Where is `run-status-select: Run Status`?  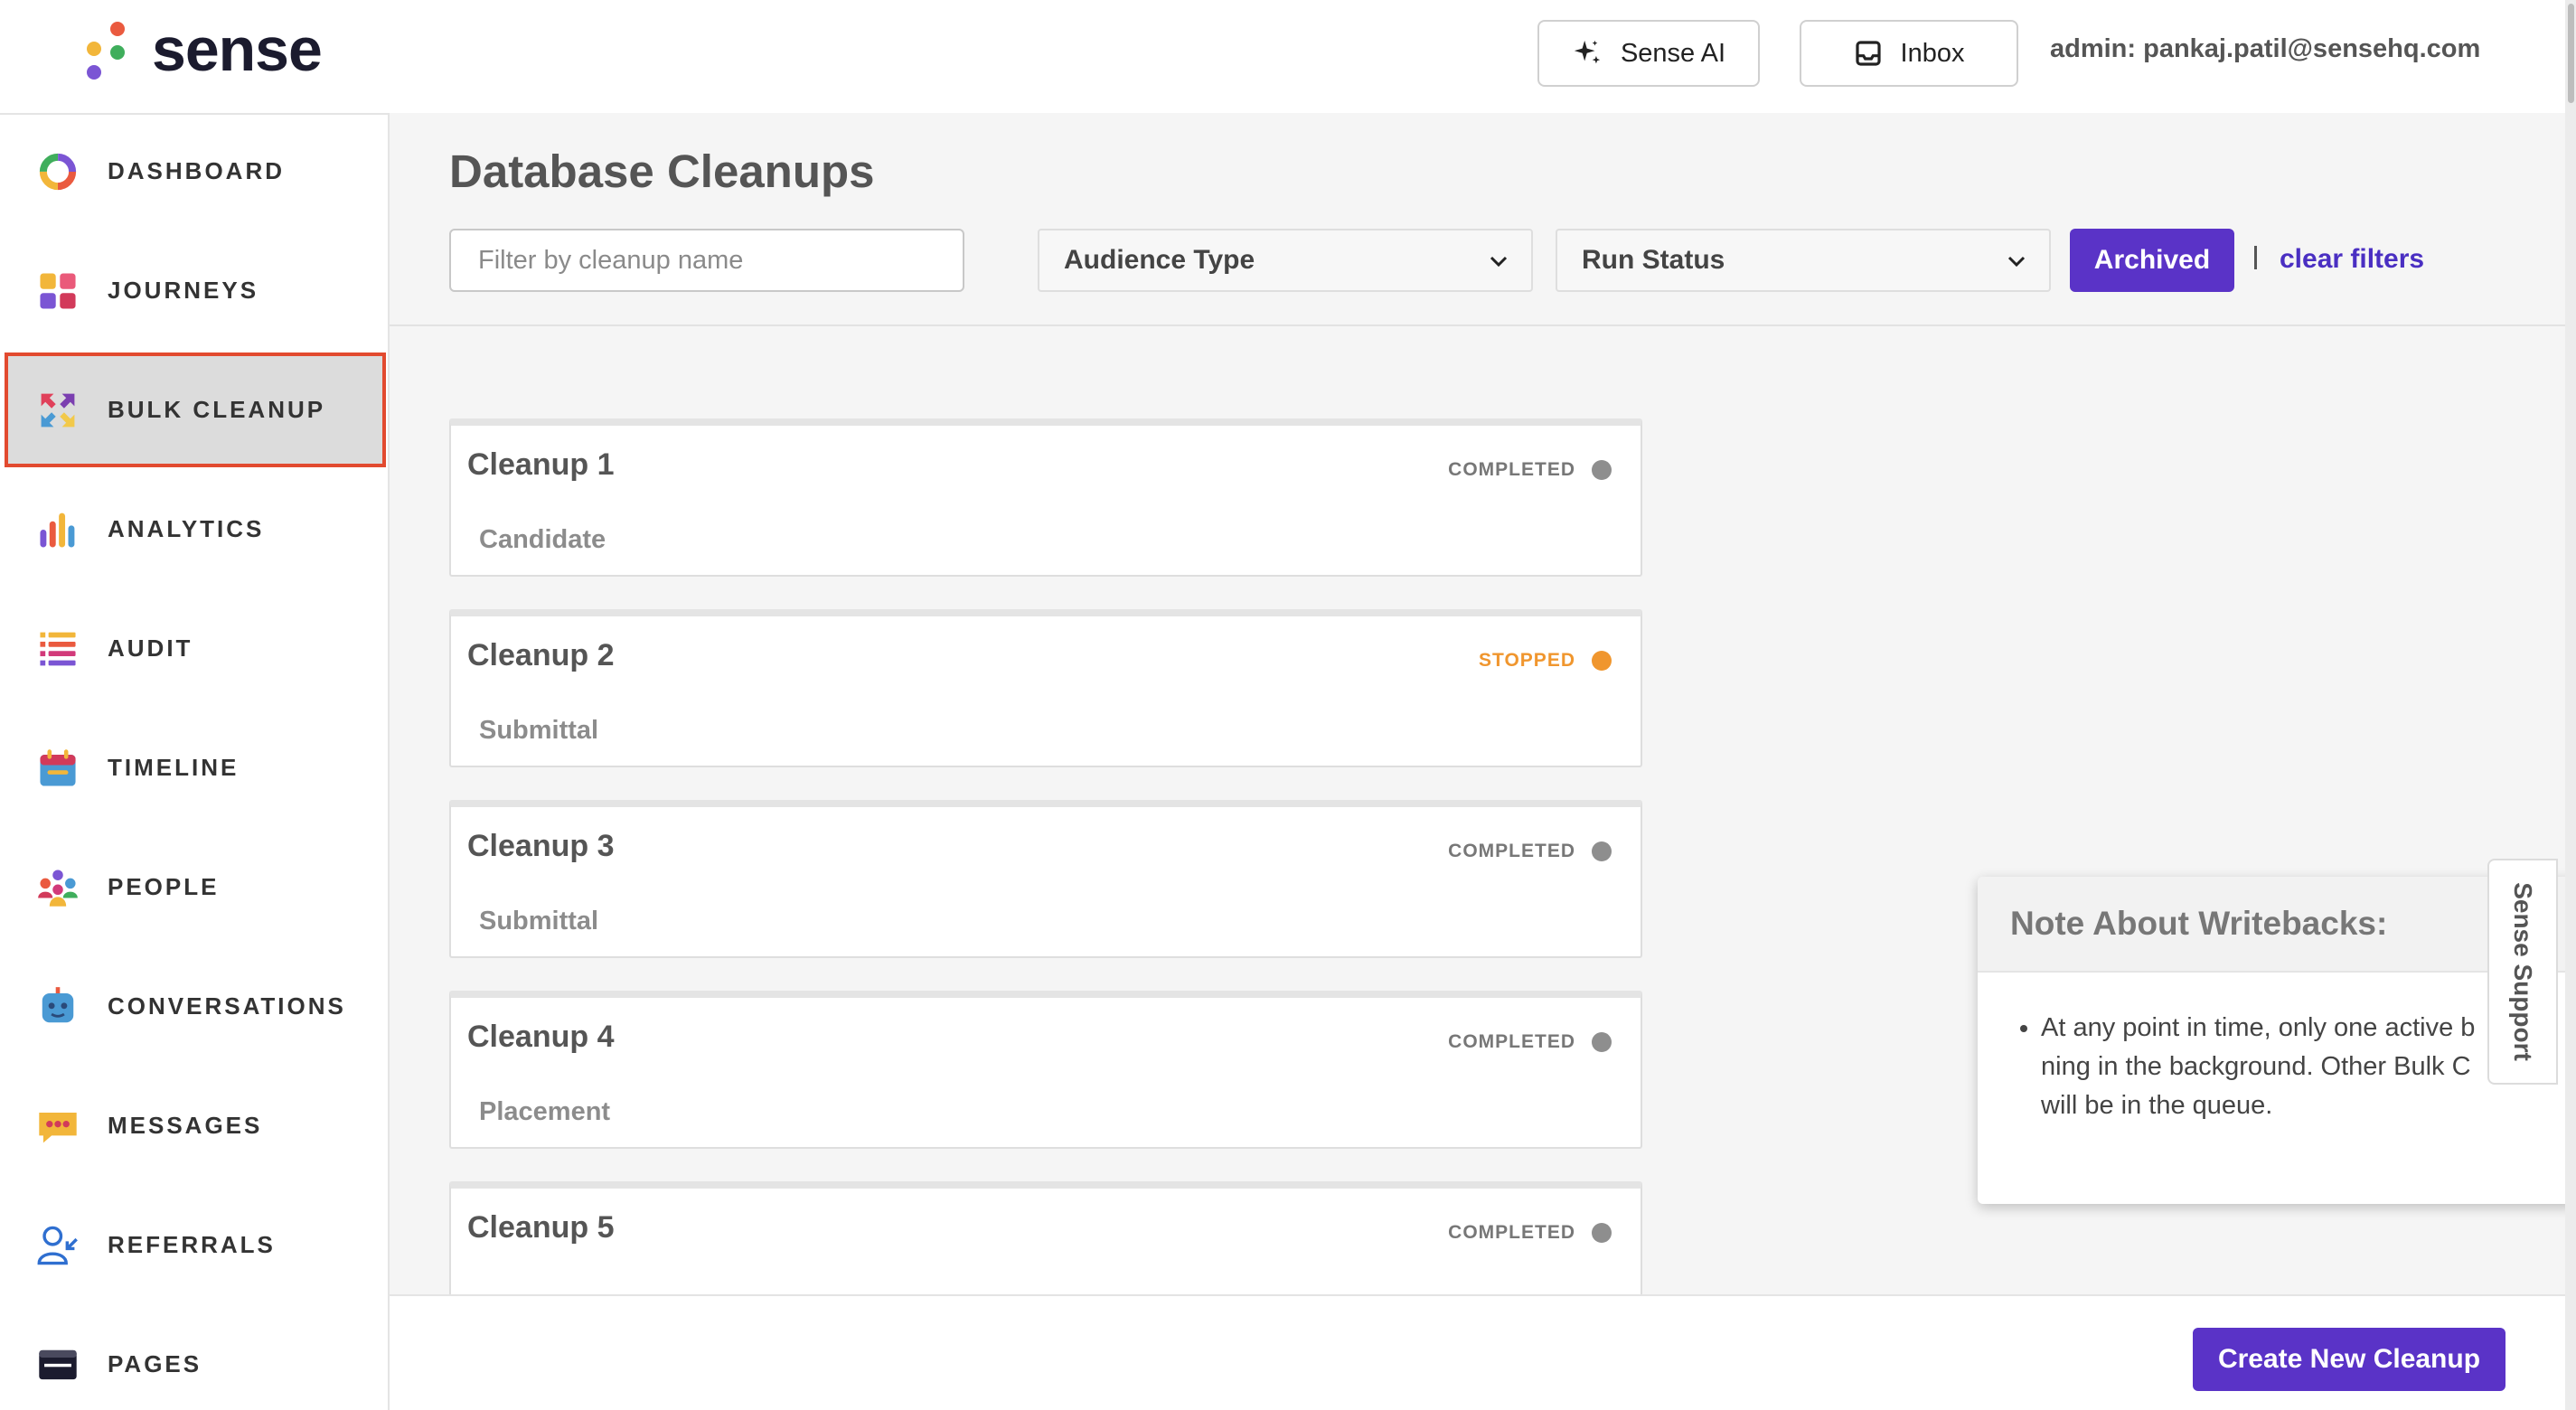
run-status-select: Run Status is located at coordinates (1804, 260).